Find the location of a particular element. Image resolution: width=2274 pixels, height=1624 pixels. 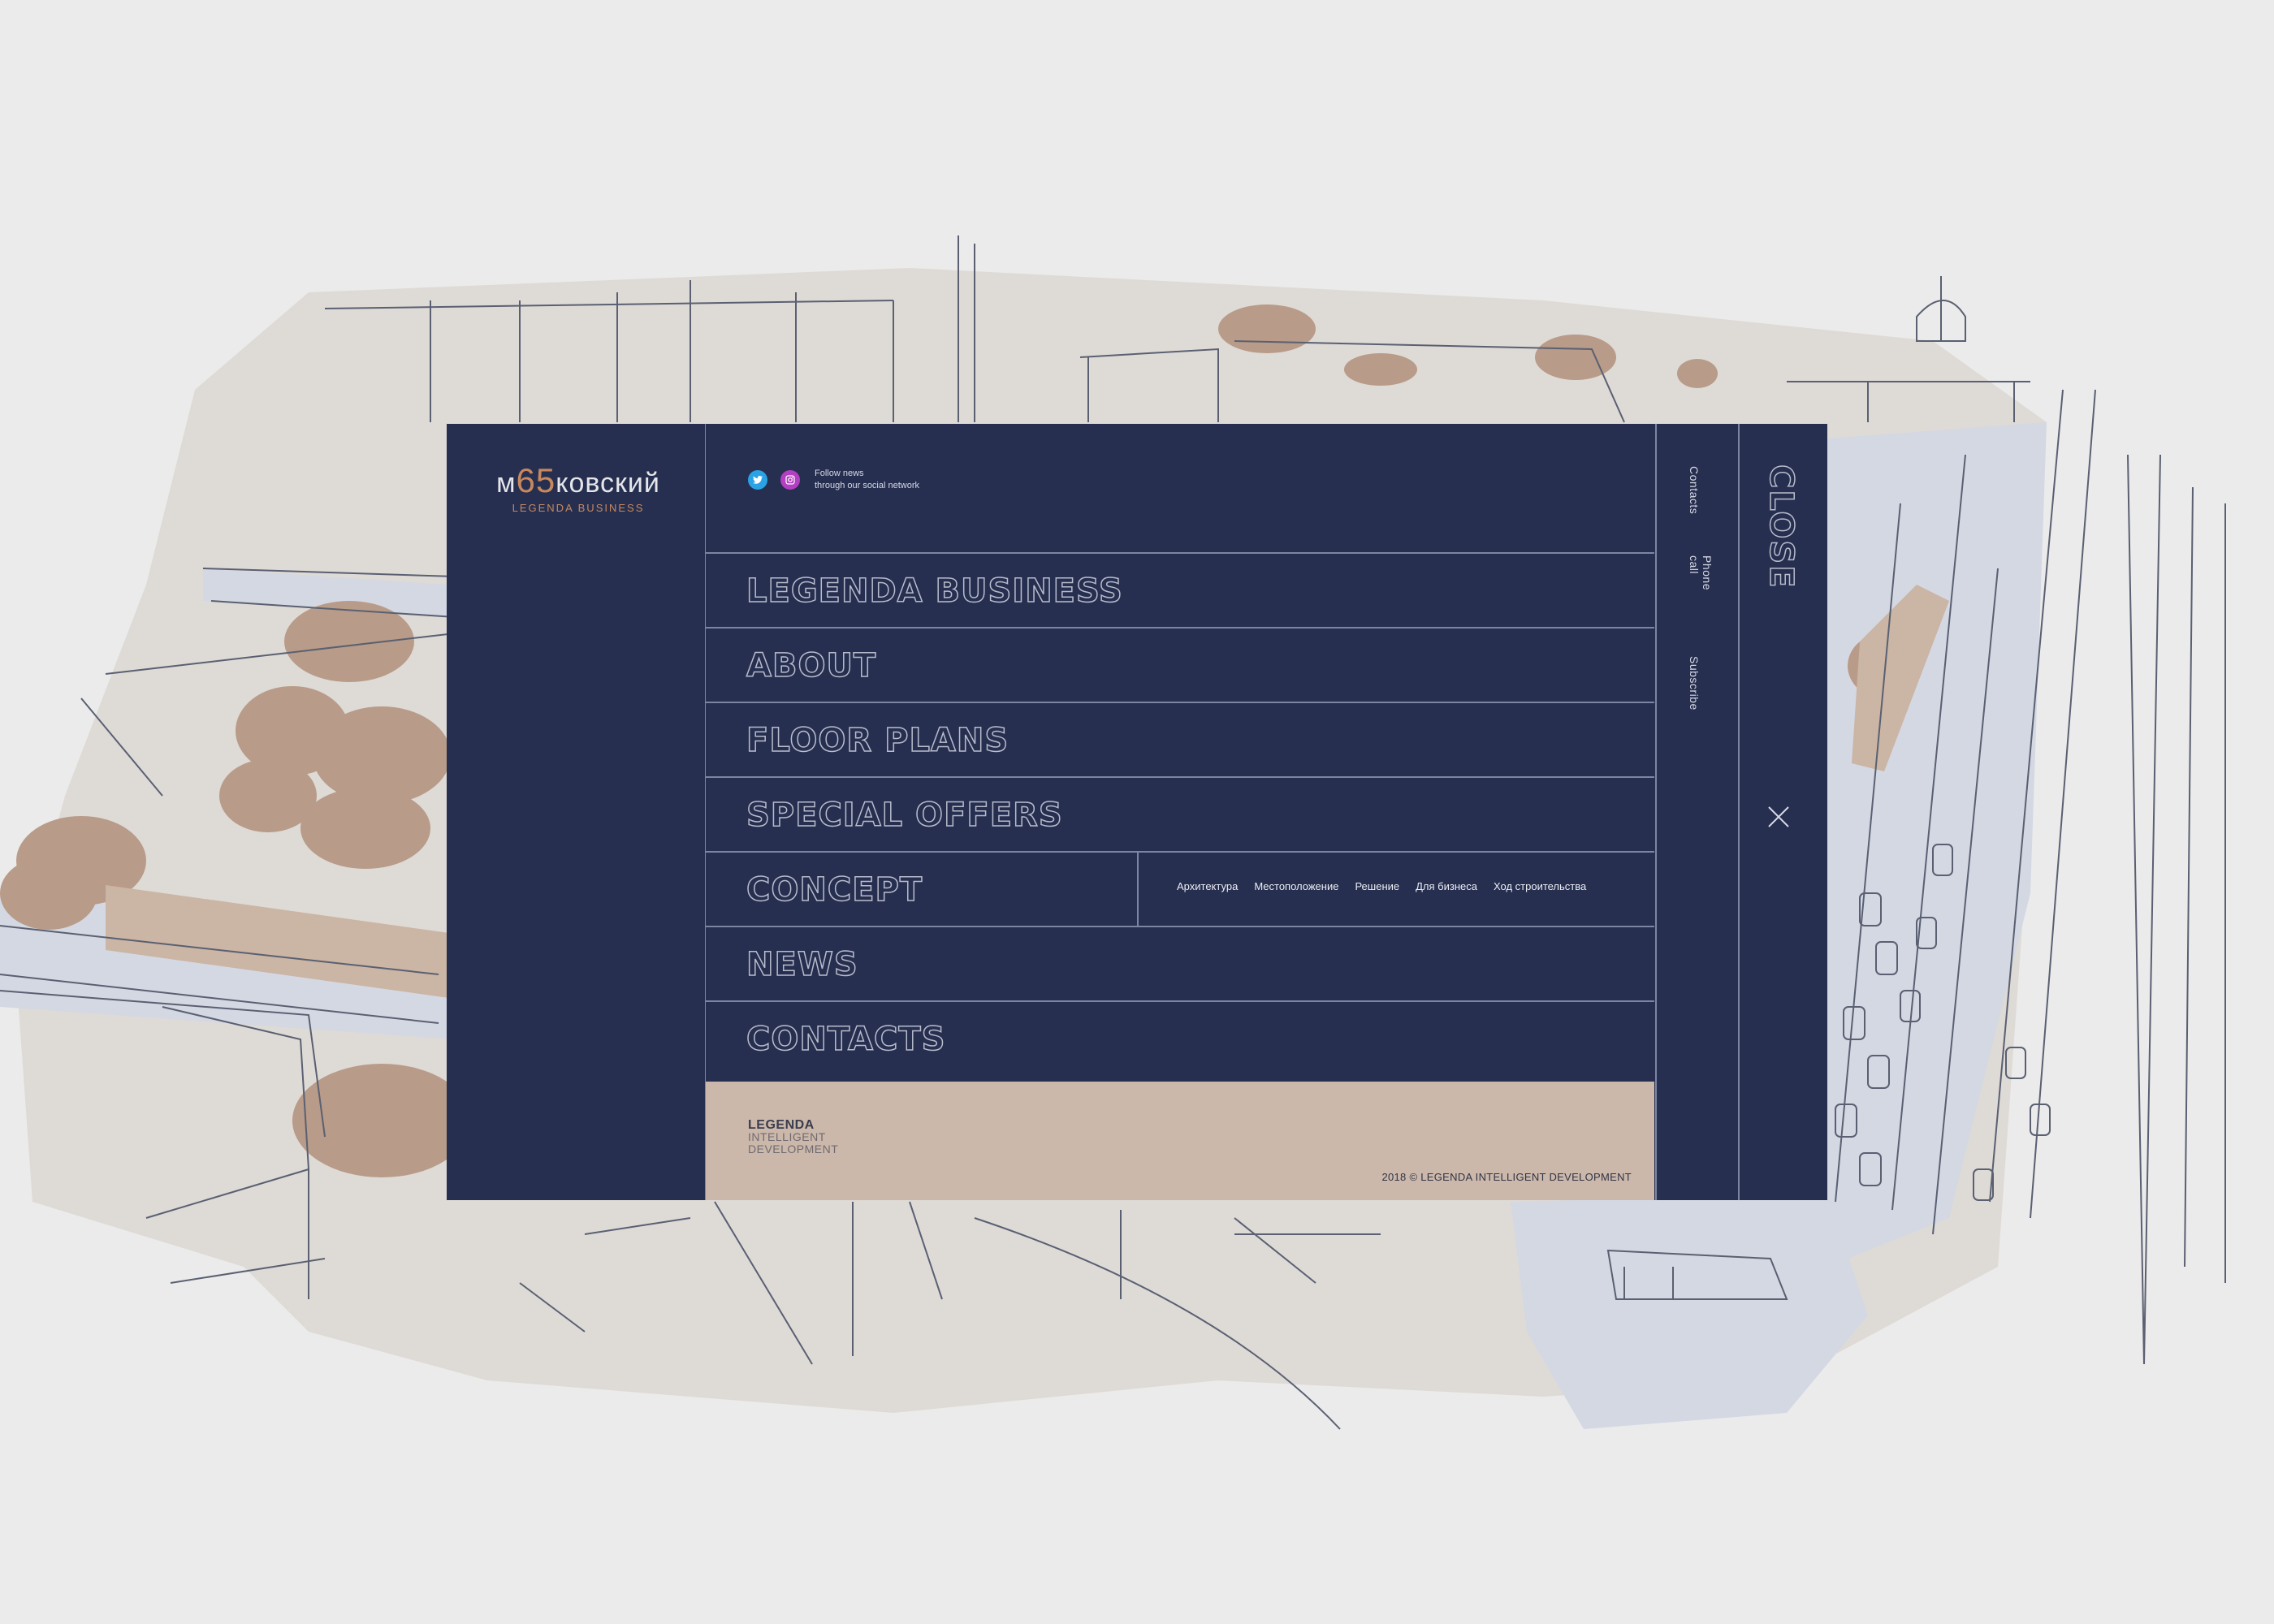

submenu-link-for-business: Для бизнеса is located at coordinates (1446, 886).